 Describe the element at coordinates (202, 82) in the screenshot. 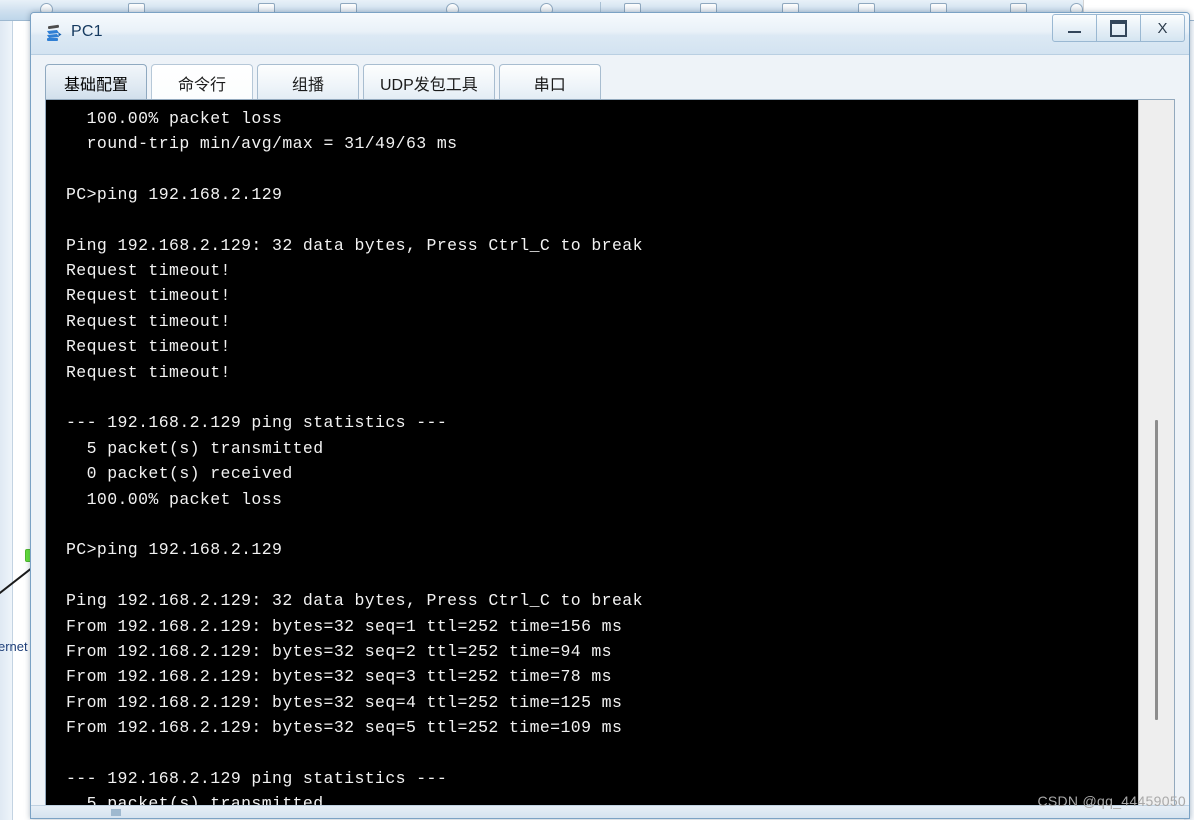

I see `tab-command-line: 命令行` at that location.